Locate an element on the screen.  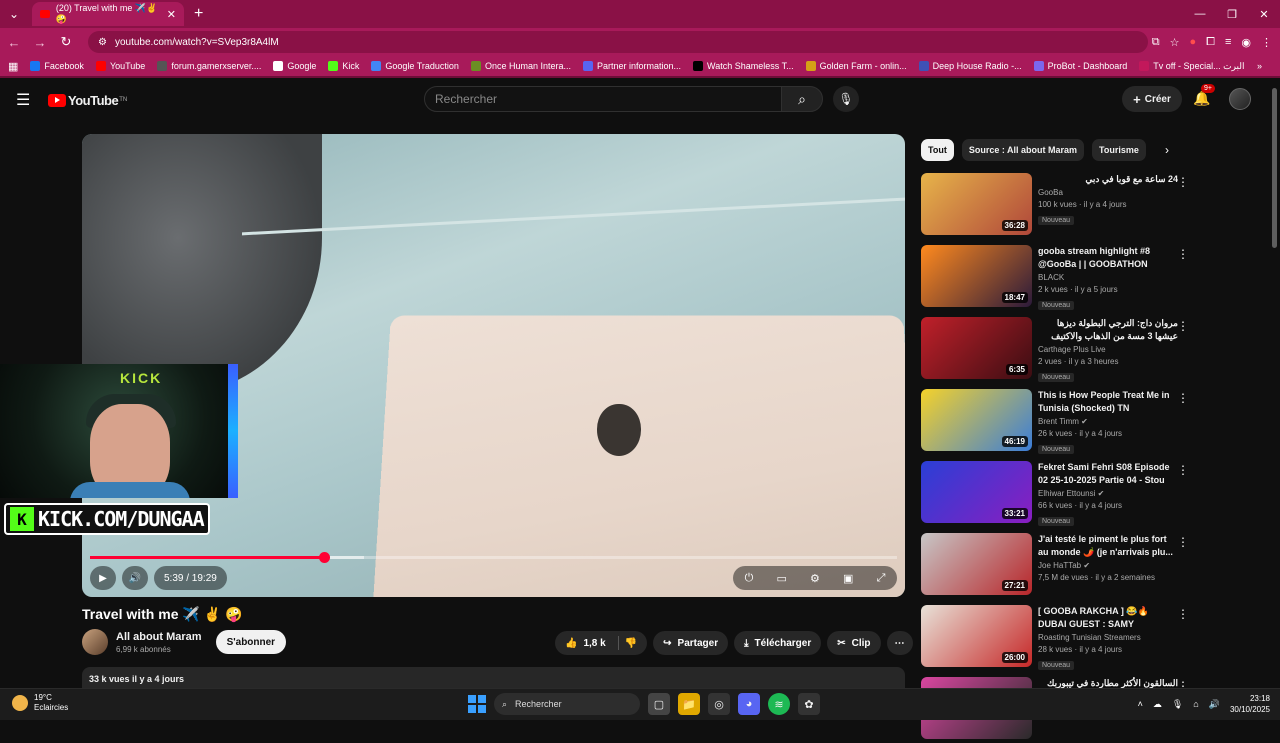
bookmark-item: Facebook is located at coordinates (57, 66).